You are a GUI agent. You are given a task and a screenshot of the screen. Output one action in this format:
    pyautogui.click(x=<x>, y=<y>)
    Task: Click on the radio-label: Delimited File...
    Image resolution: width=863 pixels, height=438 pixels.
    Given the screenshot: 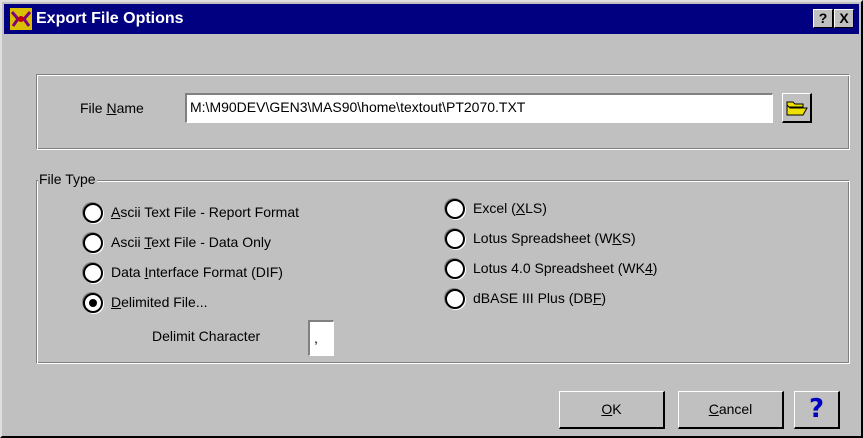 What is the action you would take?
    pyautogui.click(x=159, y=302)
    